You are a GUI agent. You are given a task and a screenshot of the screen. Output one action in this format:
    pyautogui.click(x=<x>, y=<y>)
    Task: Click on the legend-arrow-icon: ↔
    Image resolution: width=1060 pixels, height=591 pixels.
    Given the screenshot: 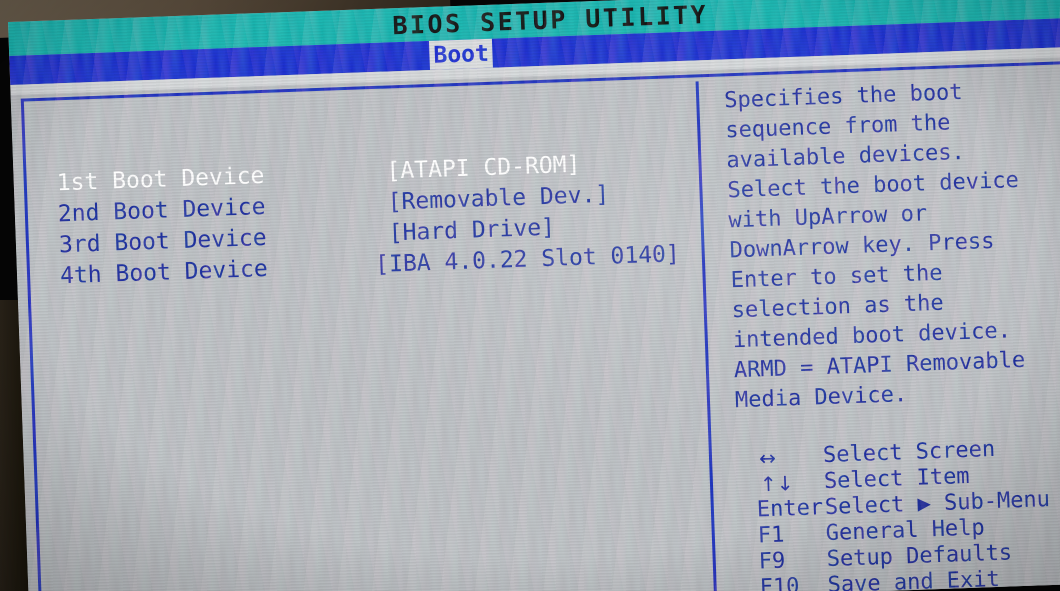 What is the action you would take?
    pyautogui.click(x=767, y=458)
    